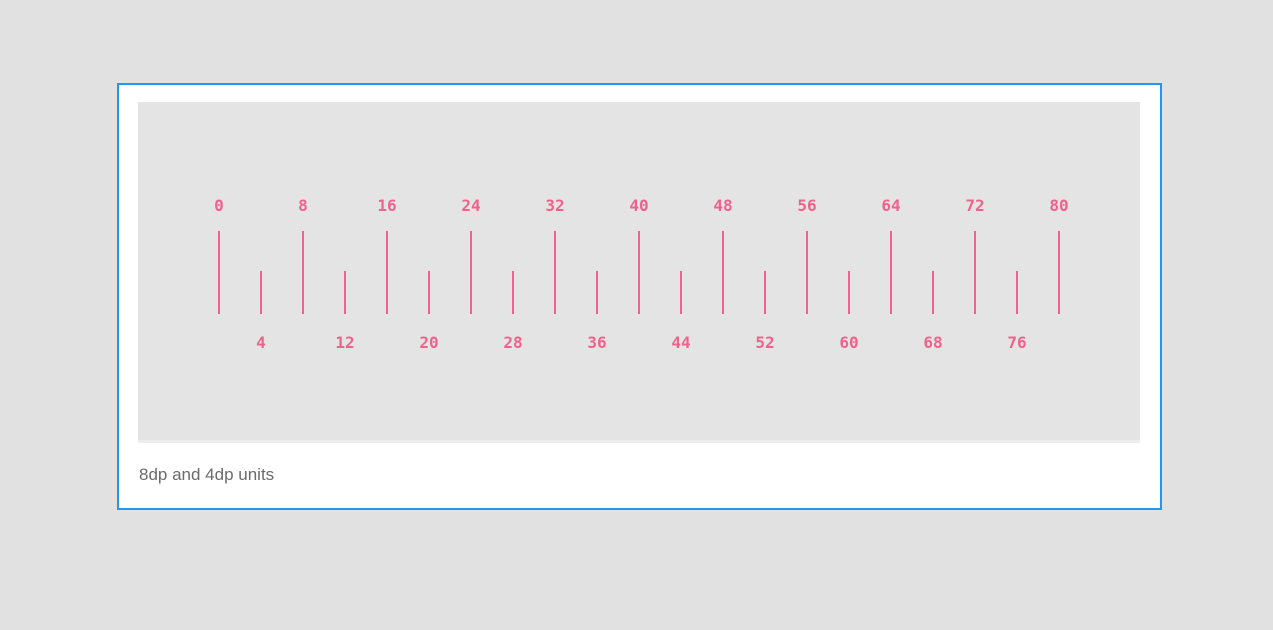  Describe the element at coordinates (1058, 205) in the screenshot. I see `major-tick-label: 80` at that location.